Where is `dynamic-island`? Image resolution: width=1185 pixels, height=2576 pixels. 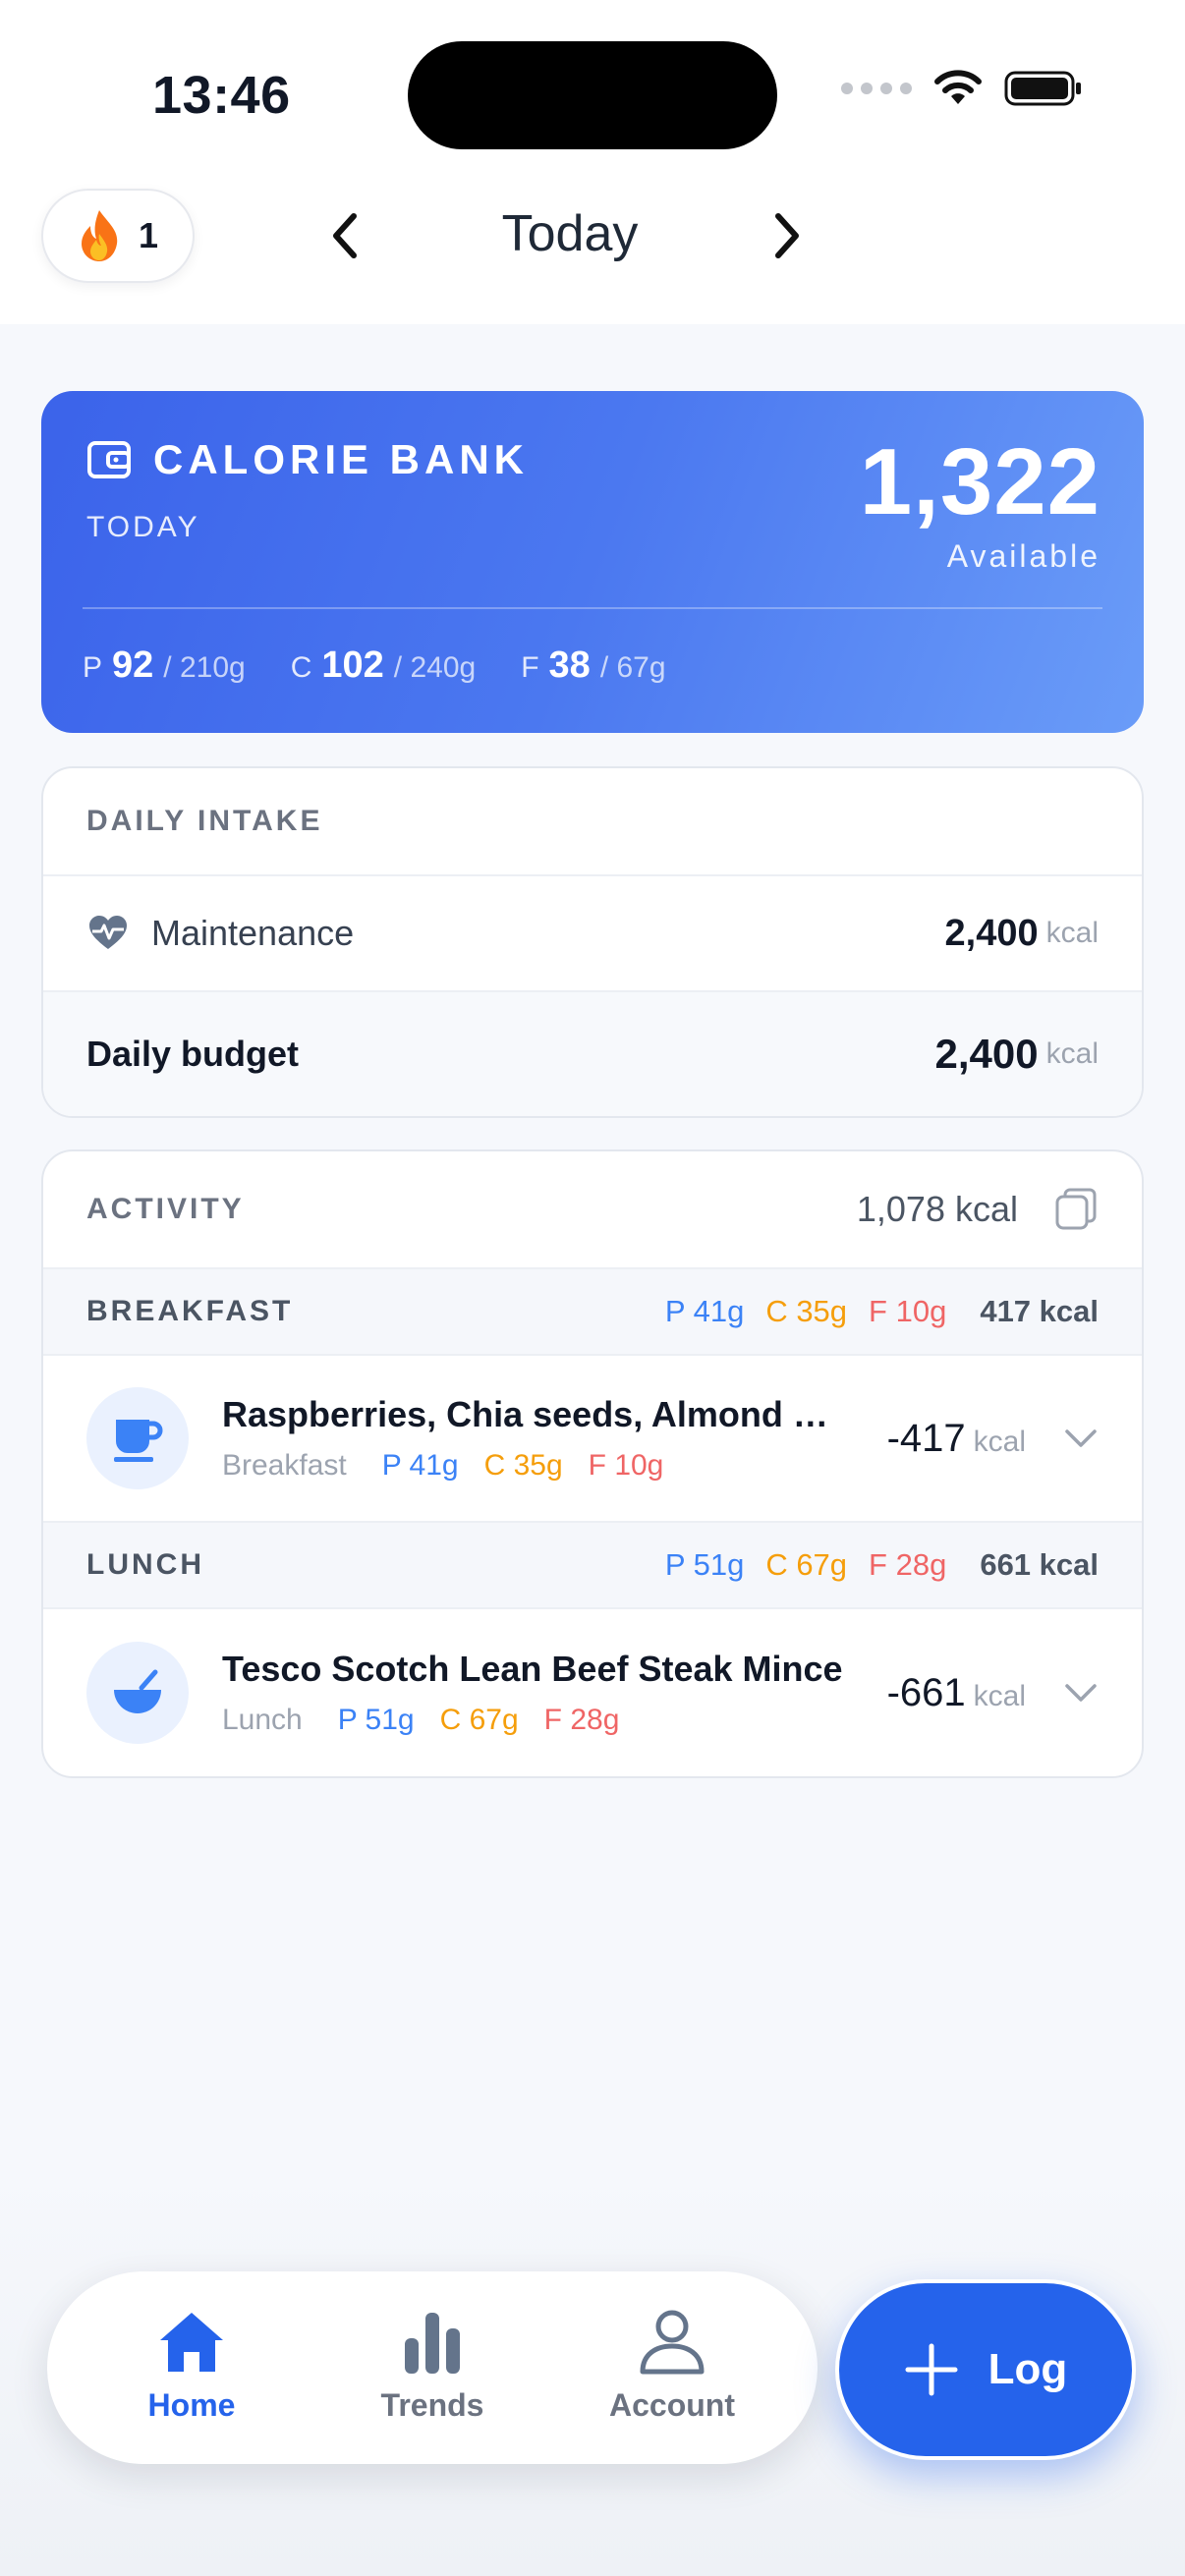 dynamic-island is located at coordinates (592, 95).